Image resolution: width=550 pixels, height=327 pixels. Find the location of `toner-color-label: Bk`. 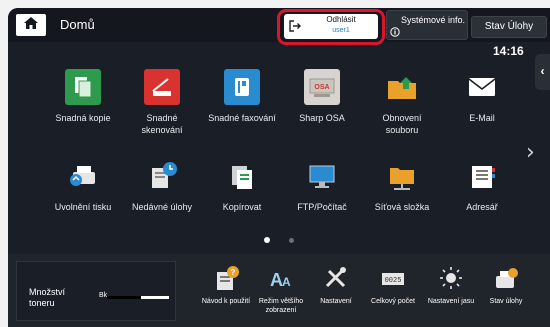

toner-color-label: Bk is located at coordinates (103, 295).